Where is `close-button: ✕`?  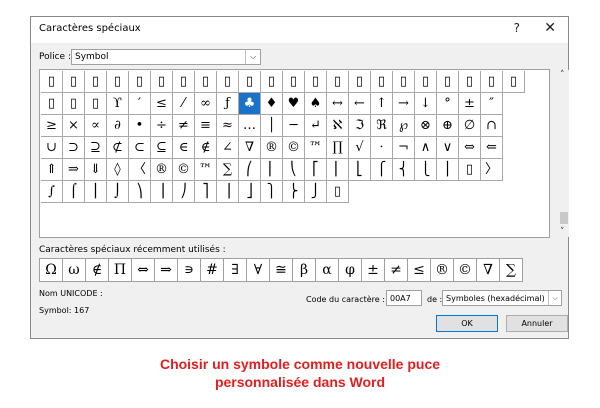
close-button: ✕ is located at coordinates (550, 28).